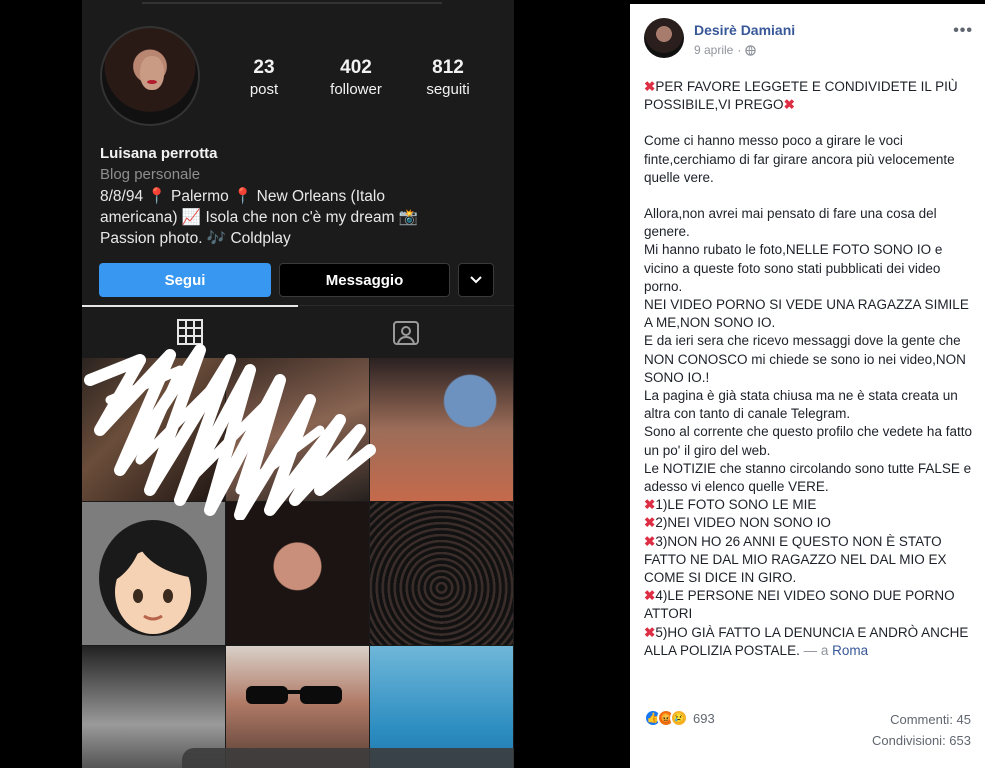 This screenshot has width=985, height=768. I want to click on bio-line: 8/8/94 📍 Palermo 📍 New Orleans (Italo, so click(242, 196).